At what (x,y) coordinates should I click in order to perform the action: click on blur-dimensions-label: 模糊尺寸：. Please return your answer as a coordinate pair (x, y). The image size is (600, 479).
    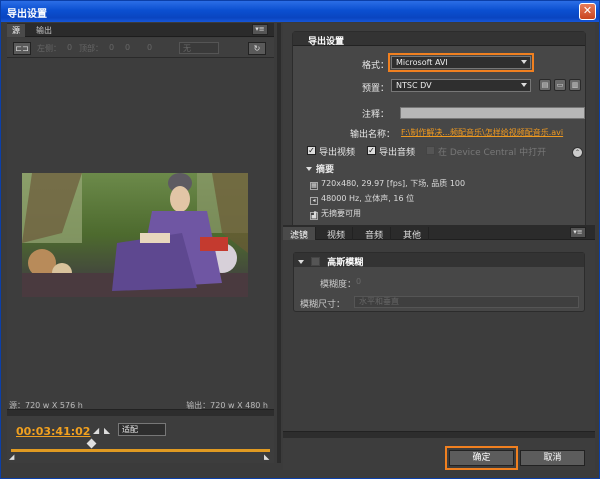
    Looking at the image, I should click on (323, 305).